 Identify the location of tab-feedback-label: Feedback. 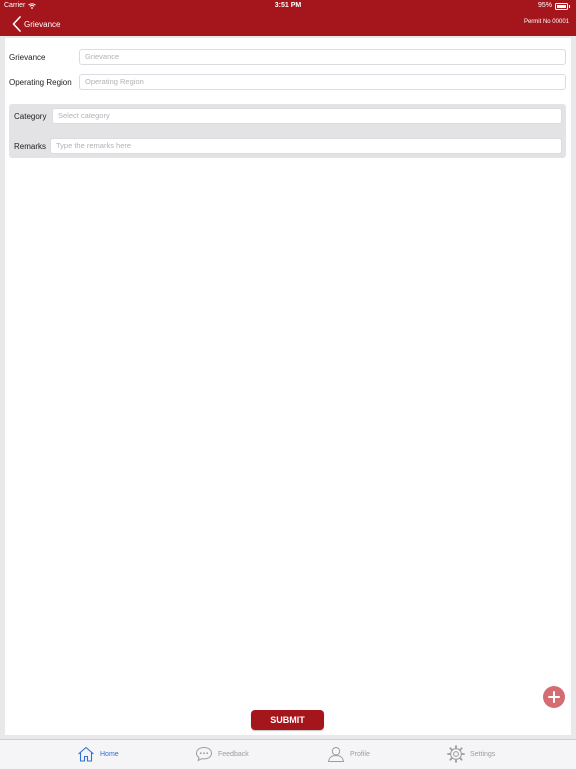
(233, 754).